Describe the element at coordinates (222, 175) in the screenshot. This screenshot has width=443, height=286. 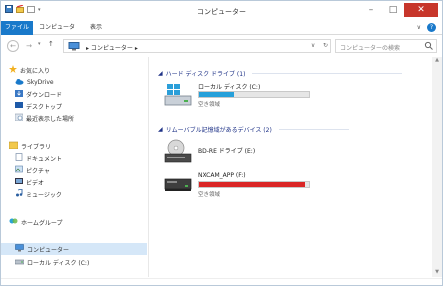
I see `drive-name: NXCAM_APP (F:)` at that location.